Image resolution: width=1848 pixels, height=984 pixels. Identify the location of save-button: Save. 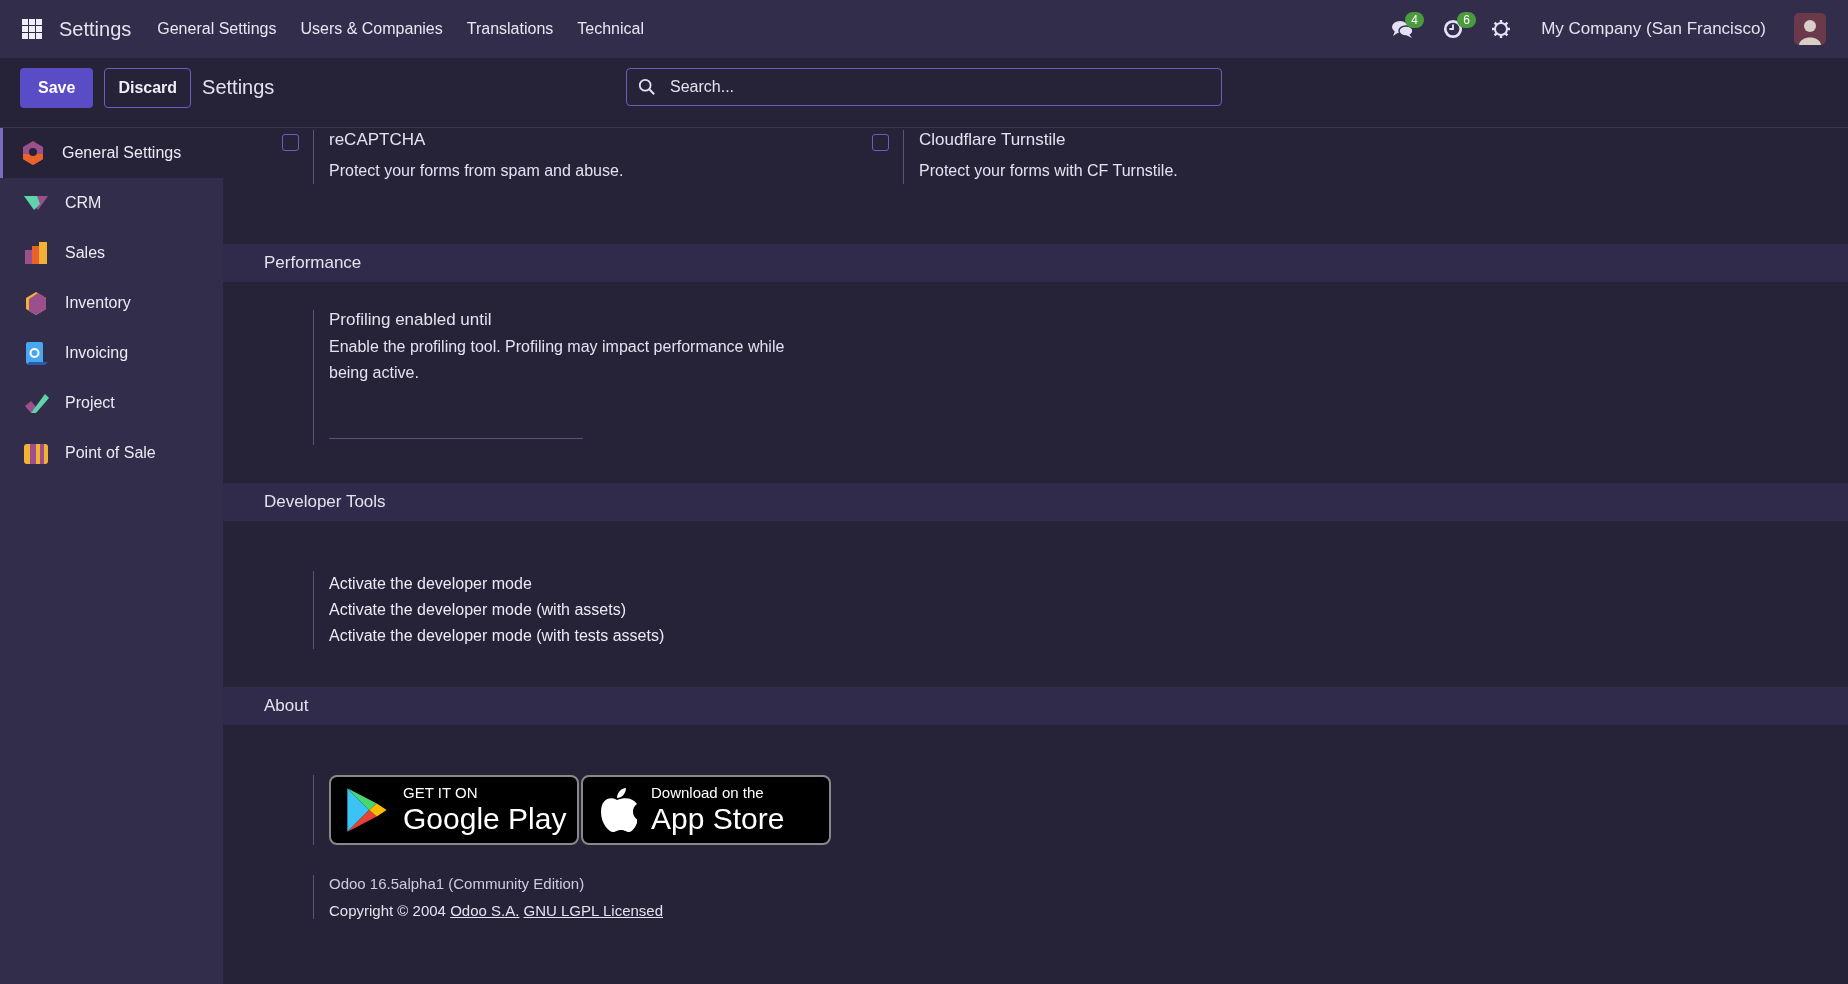
(57, 88).